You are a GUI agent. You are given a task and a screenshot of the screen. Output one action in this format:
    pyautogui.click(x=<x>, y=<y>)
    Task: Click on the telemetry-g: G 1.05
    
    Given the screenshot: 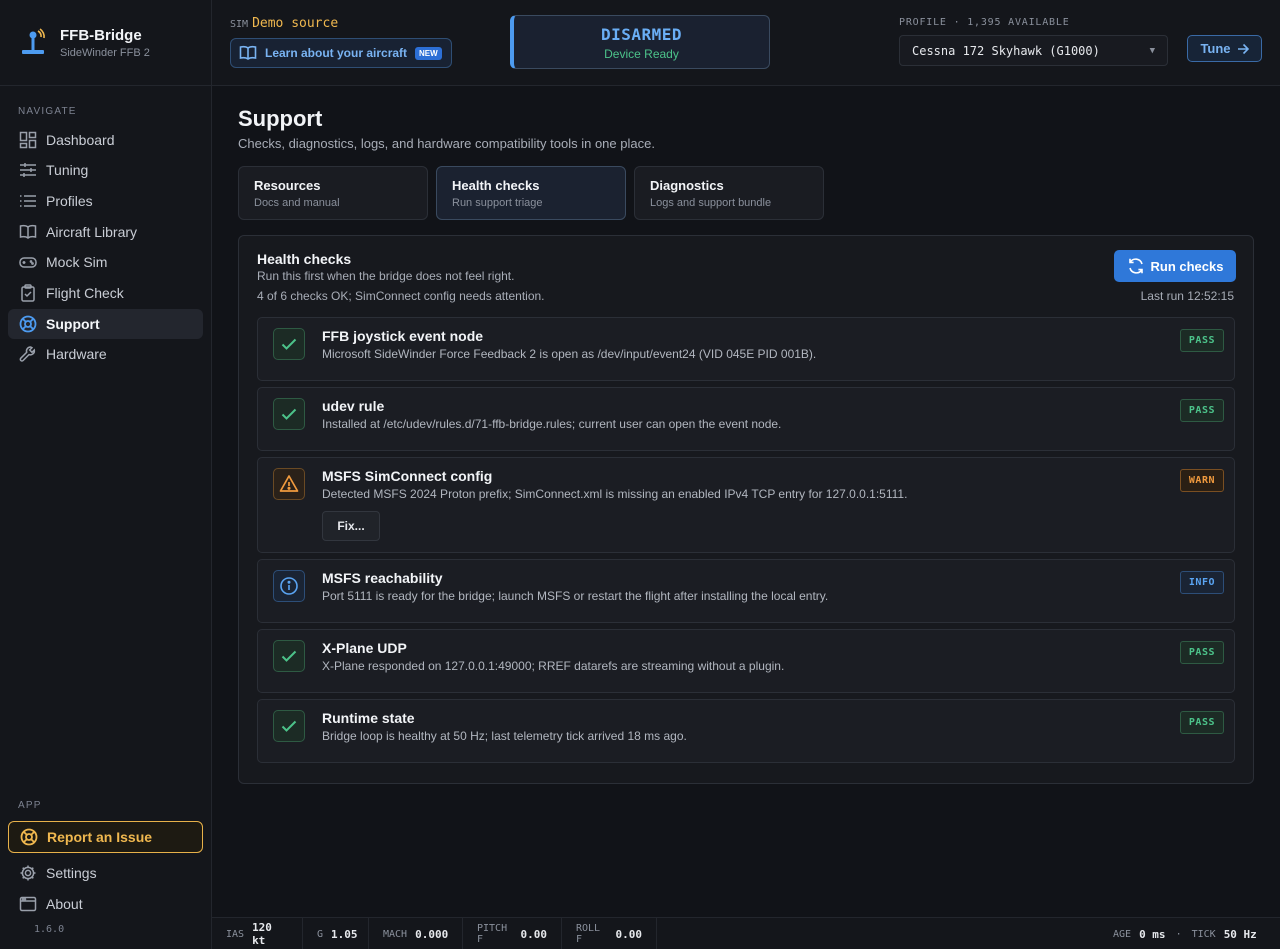 What is the action you would take?
    pyautogui.click(x=336, y=933)
    